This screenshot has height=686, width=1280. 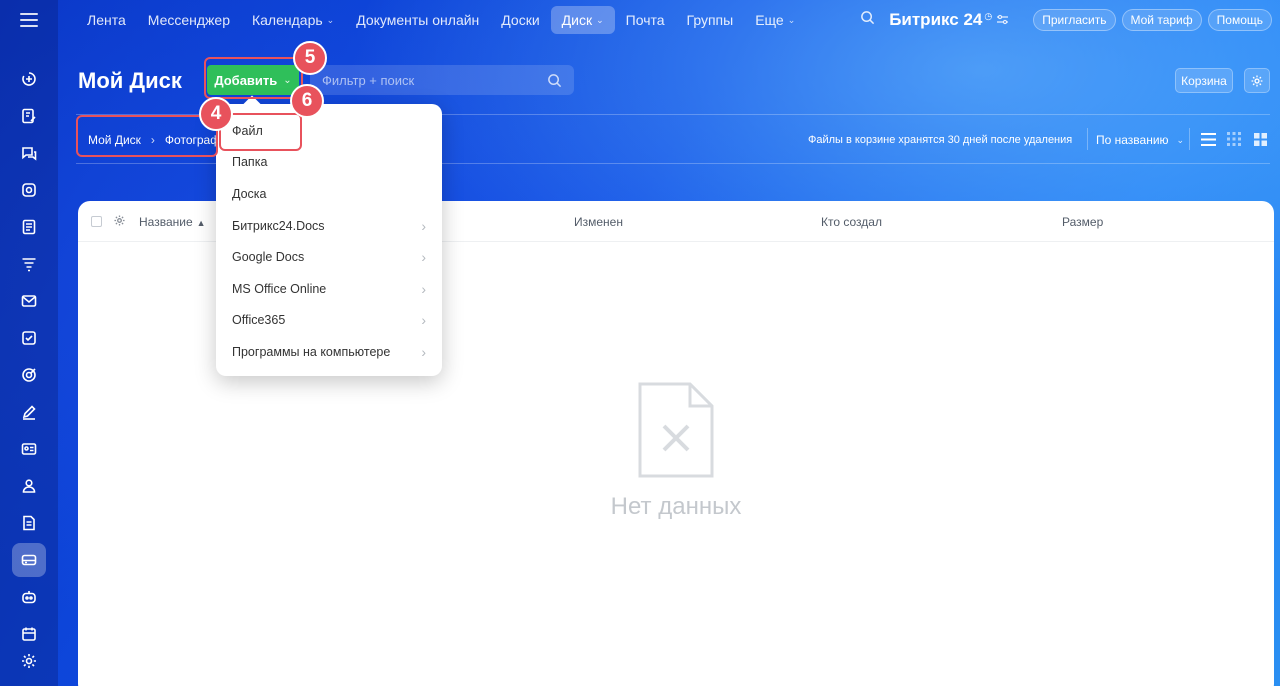 I want to click on nav-item-boards: Доски, so click(x=520, y=20).